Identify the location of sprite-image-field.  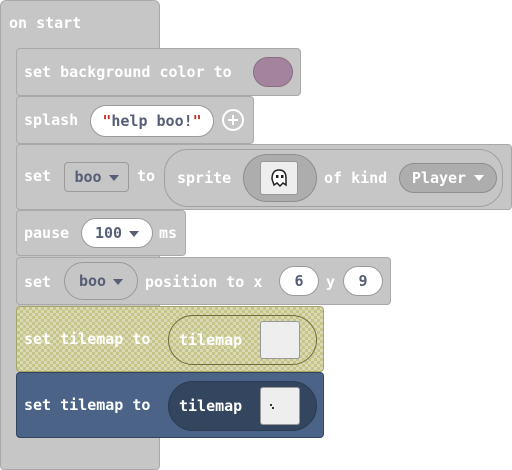
(280, 178).